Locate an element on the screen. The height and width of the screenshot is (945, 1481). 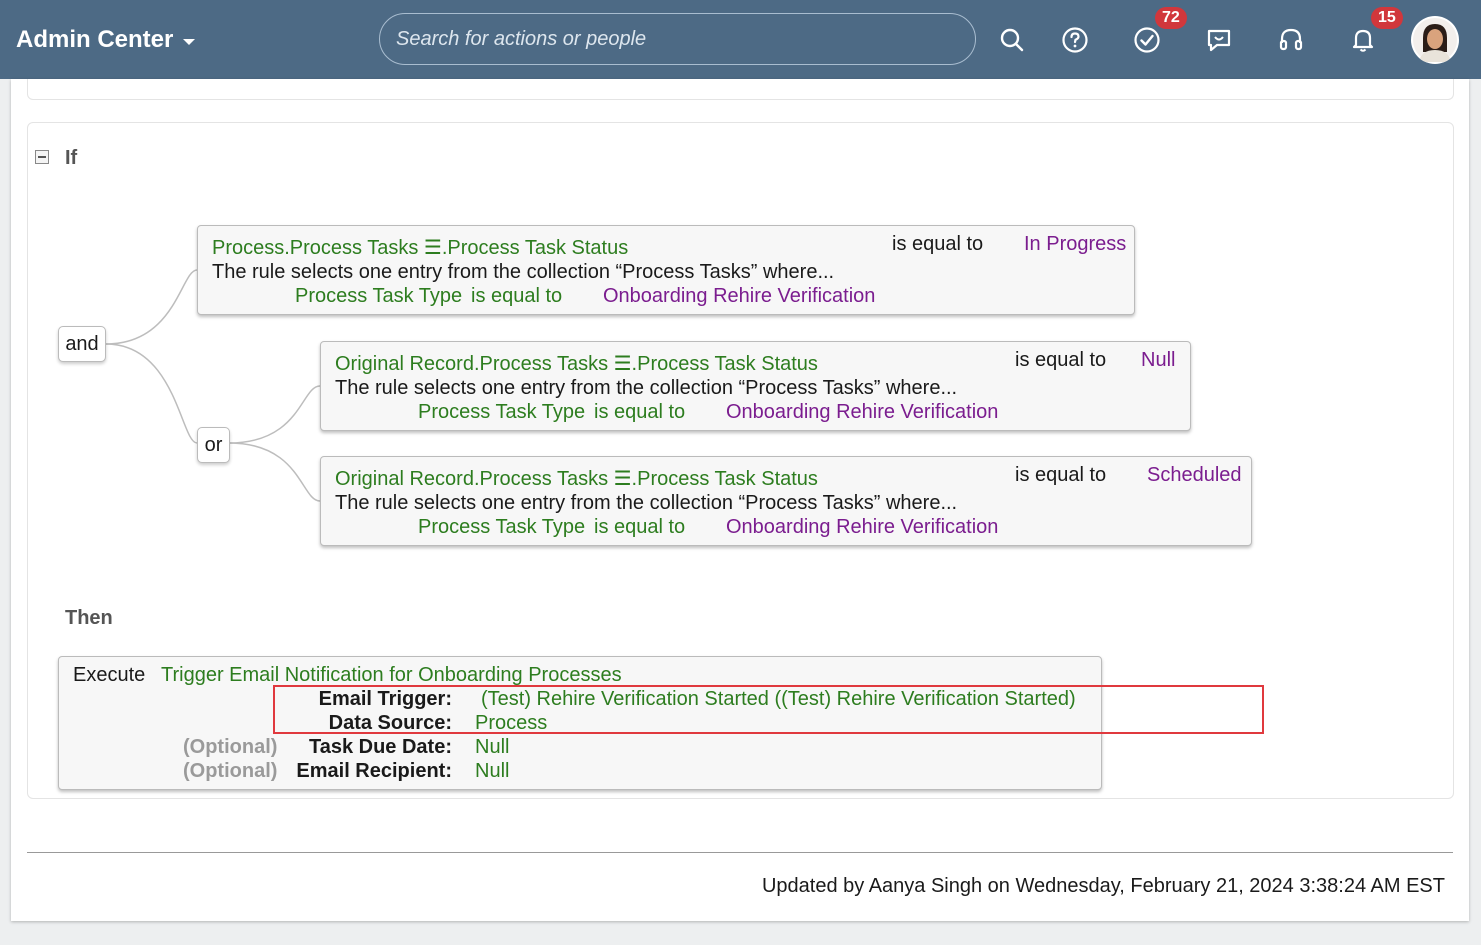
email-recipient-param-label: Email Recipient: is located at coordinates (374, 771).